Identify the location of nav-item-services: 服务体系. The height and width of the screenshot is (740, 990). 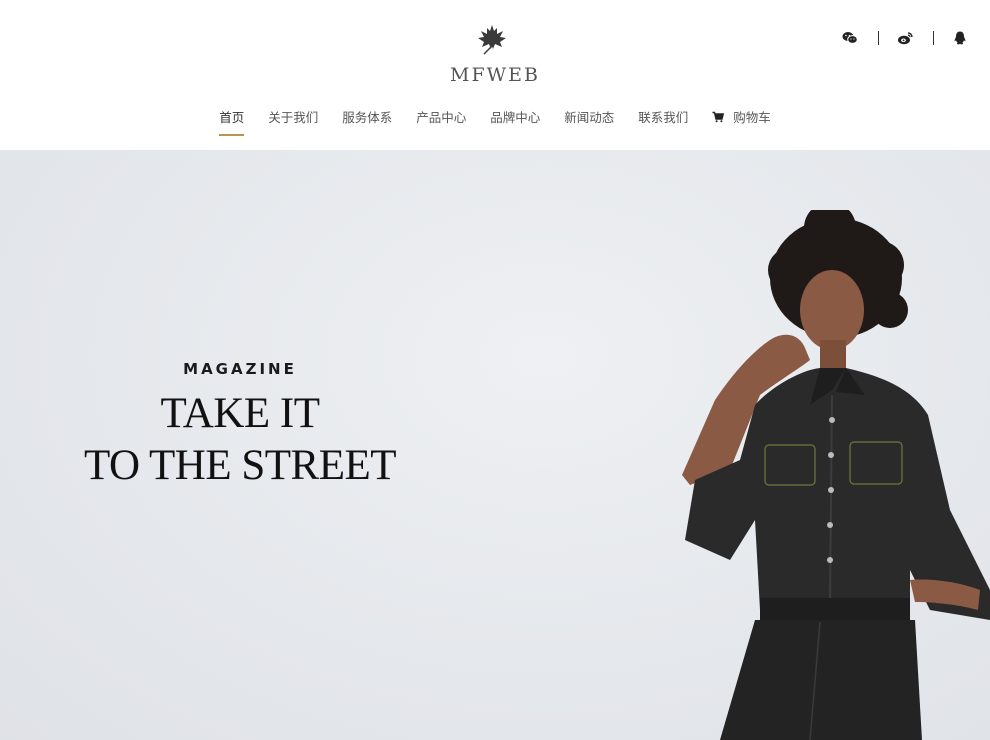
(367, 122).